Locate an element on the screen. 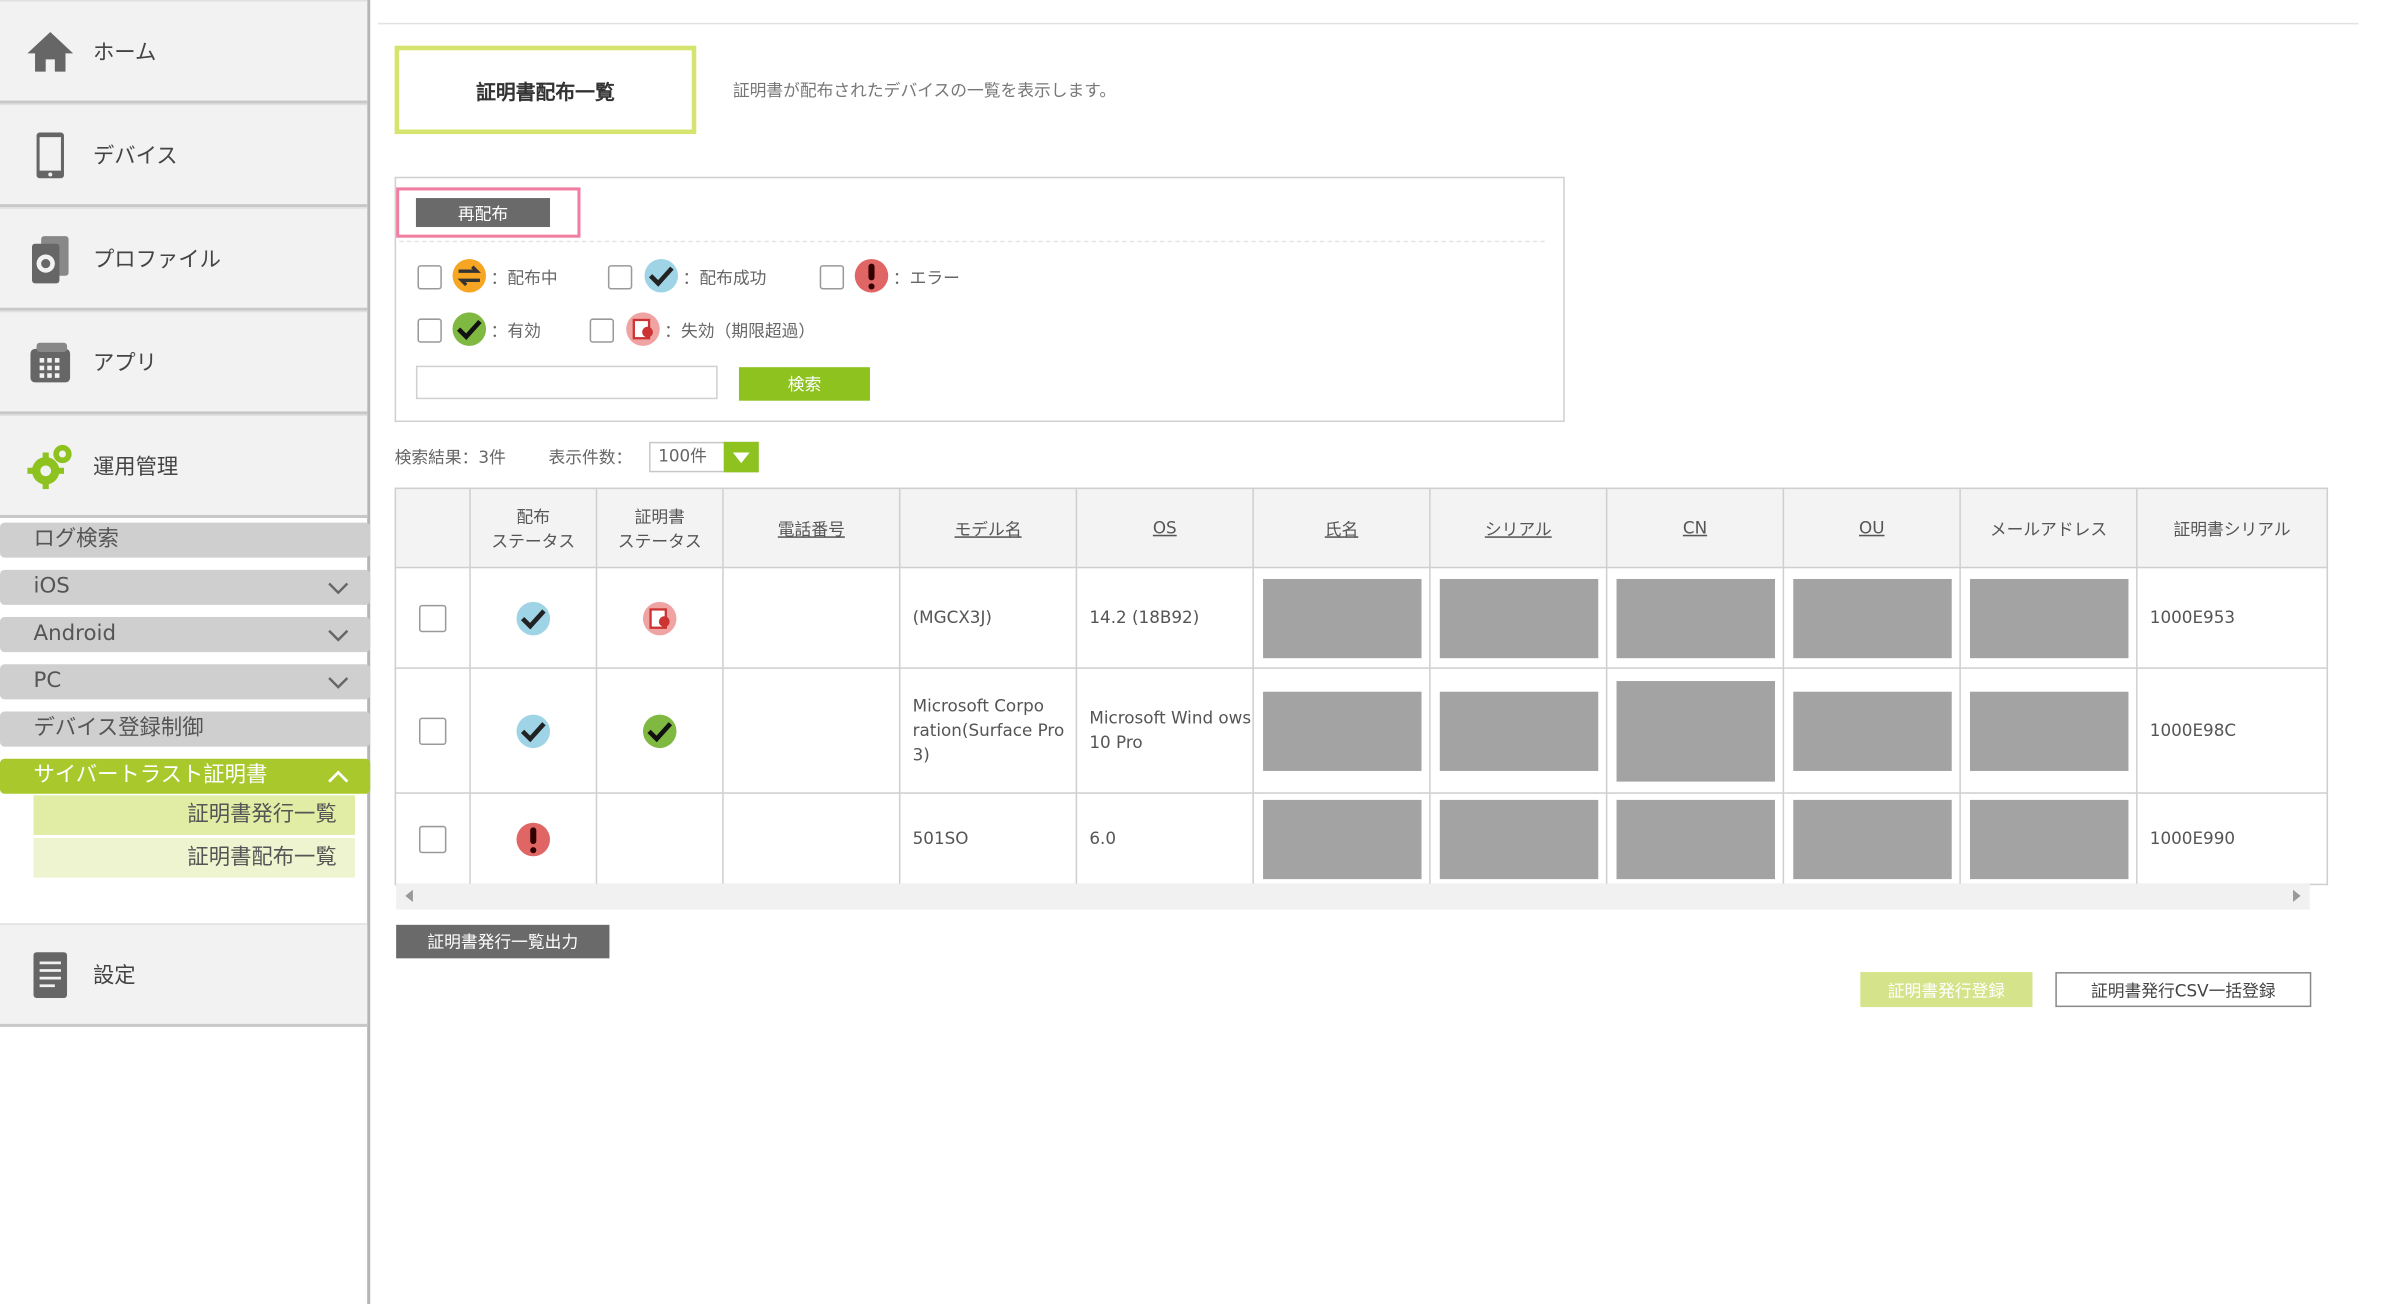  nav-profiles: プロファイル is located at coordinates (184, 259).